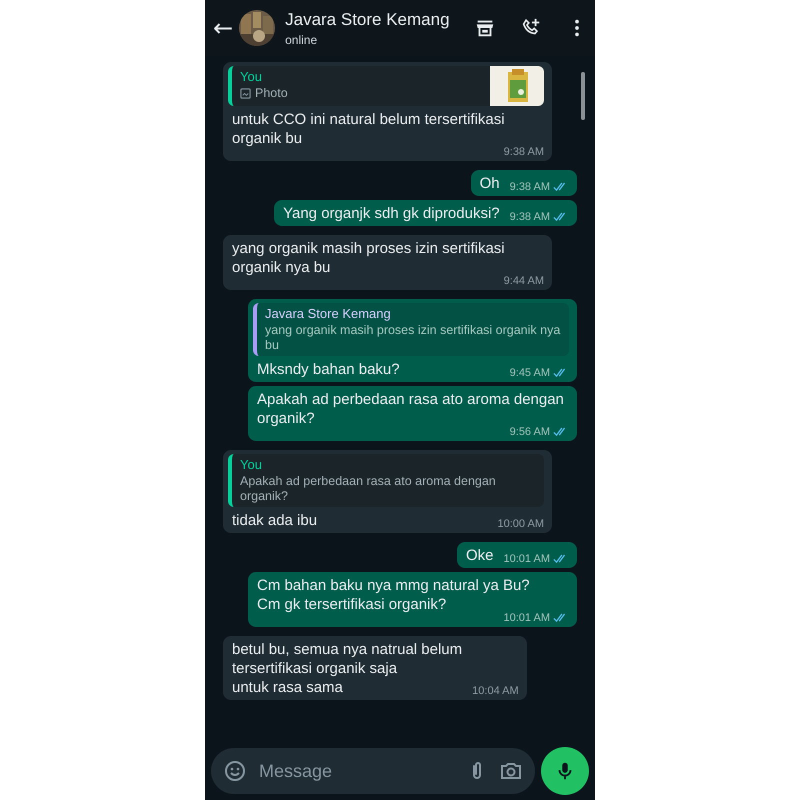 The width and height of the screenshot is (800, 800). Describe the element at coordinates (521, 524) in the screenshot. I see `message-time: 10:00 AM` at that location.